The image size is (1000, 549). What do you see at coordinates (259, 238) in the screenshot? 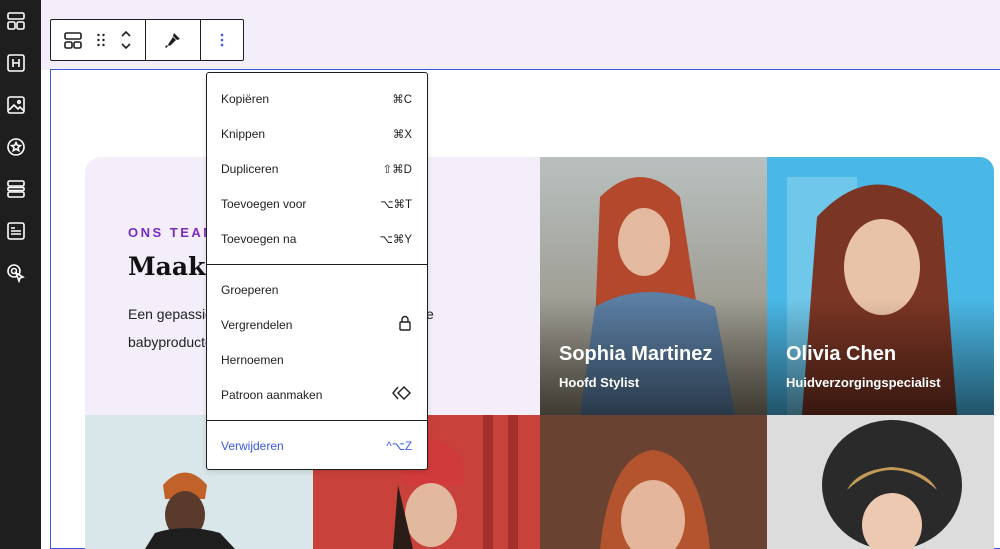
I see `menu-label: Toevoegen na` at bounding box center [259, 238].